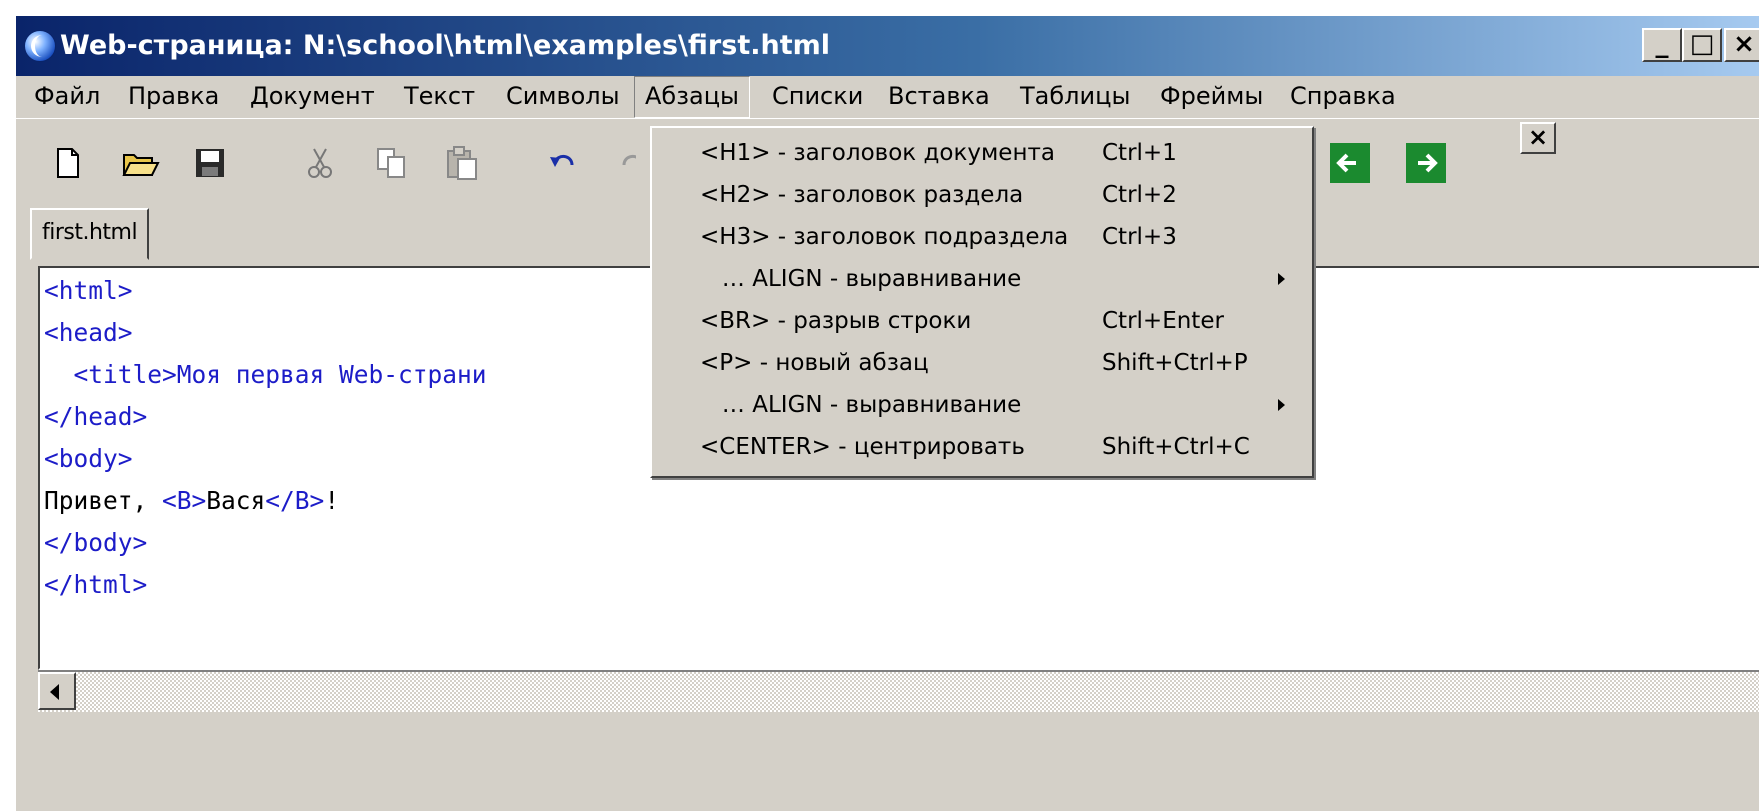 The height and width of the screenshot is (811, 1759). Describe the element at coordinates (1139, 237) in the screenshot. I see `menu-item-shortcut: Ctrl+3` at that location.